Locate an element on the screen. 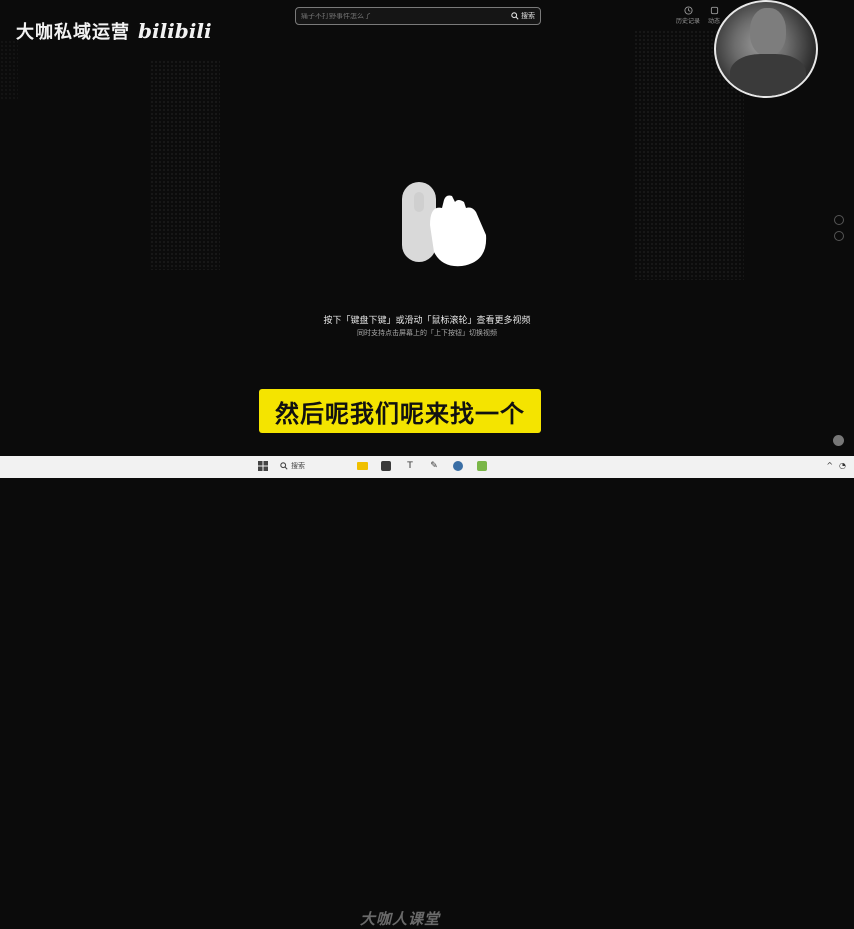 The width and height of the screenshot is (854, 929). search-input is located at coordinates (391, 16).